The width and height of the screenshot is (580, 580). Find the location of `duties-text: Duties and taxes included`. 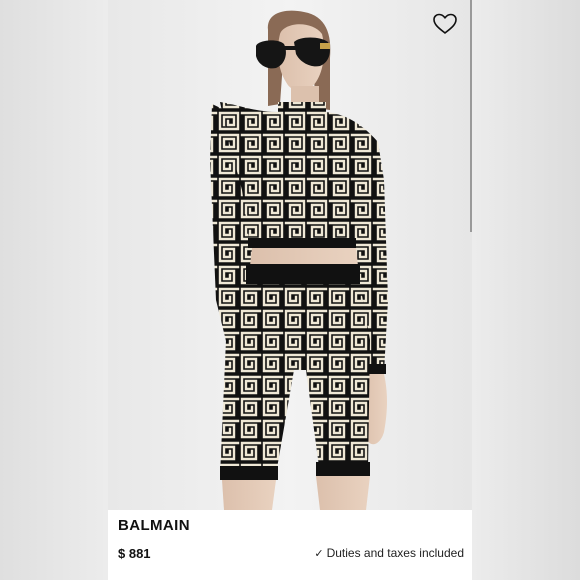

duties-text: Duties and taxes included is located at coordinates (395, 553).